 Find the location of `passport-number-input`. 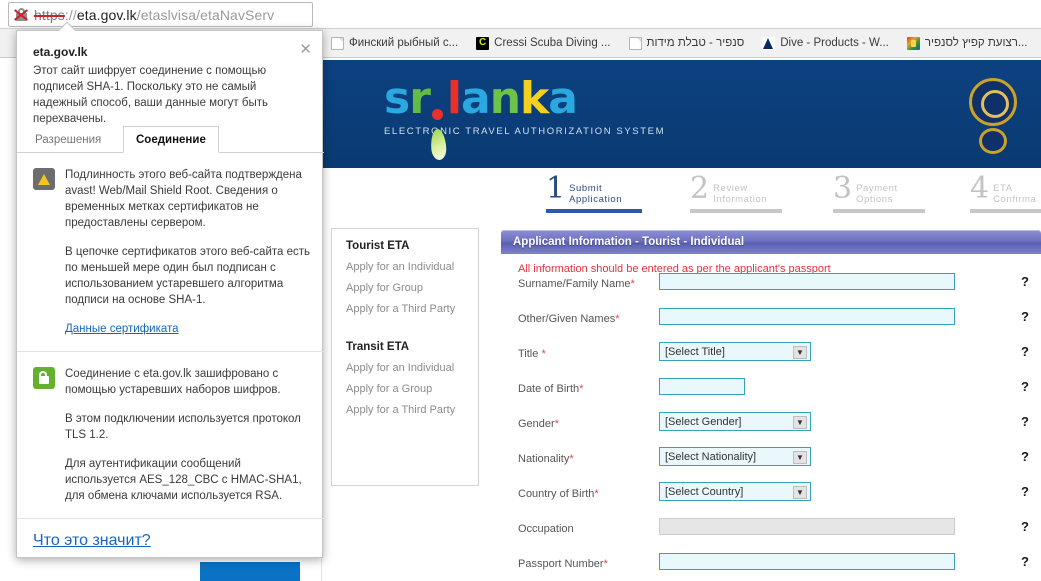

passport-number-input is located at coordinates (807, 561).